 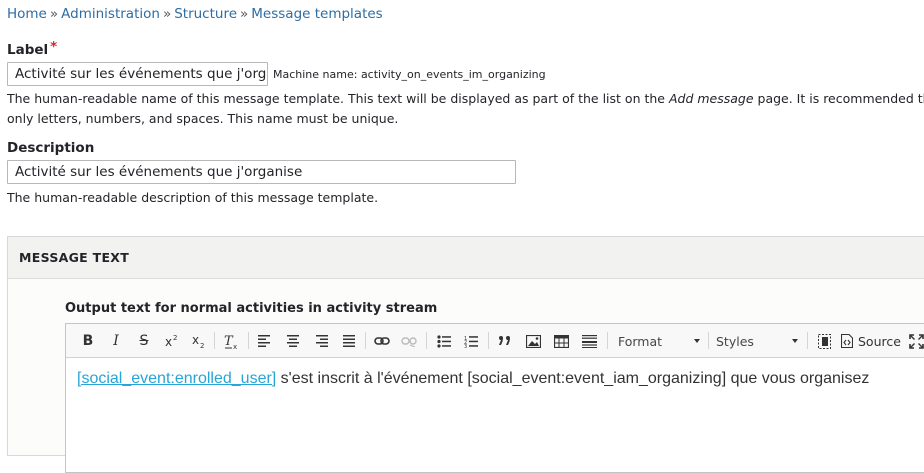 I want to click on align-left-button, so click(x=265, y=341).